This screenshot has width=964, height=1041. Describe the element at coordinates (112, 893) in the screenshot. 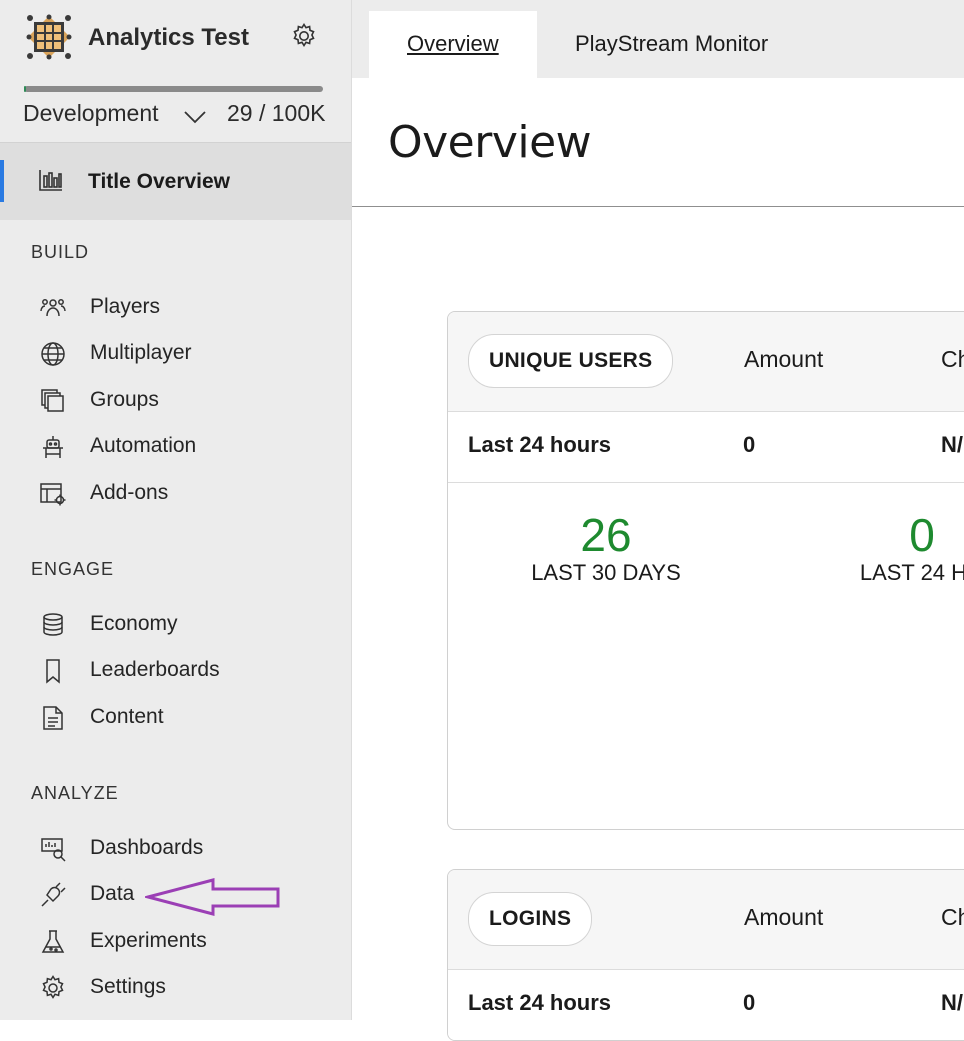

I see `sidebar-item-label: Data` at that location.